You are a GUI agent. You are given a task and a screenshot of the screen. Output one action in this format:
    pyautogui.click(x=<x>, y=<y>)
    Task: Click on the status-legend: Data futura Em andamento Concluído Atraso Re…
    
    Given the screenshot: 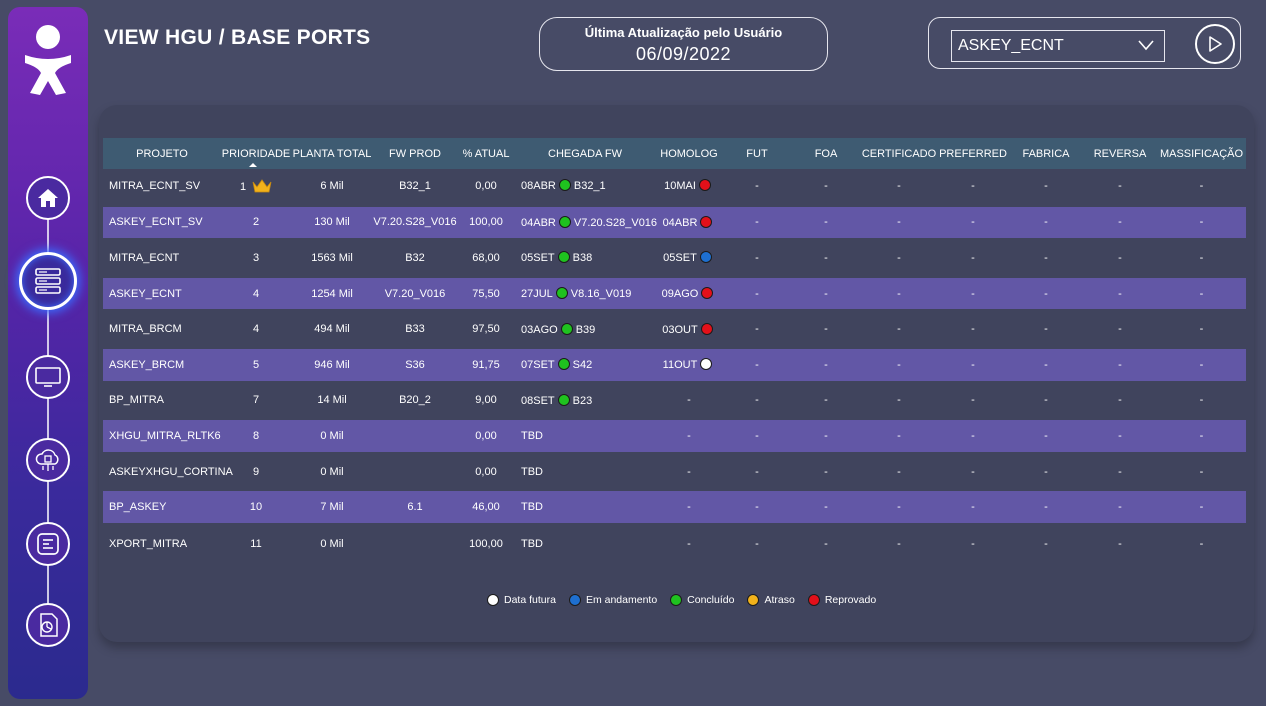 What is the action you would take?
    pyautogui.click(x=680, y=600)
    